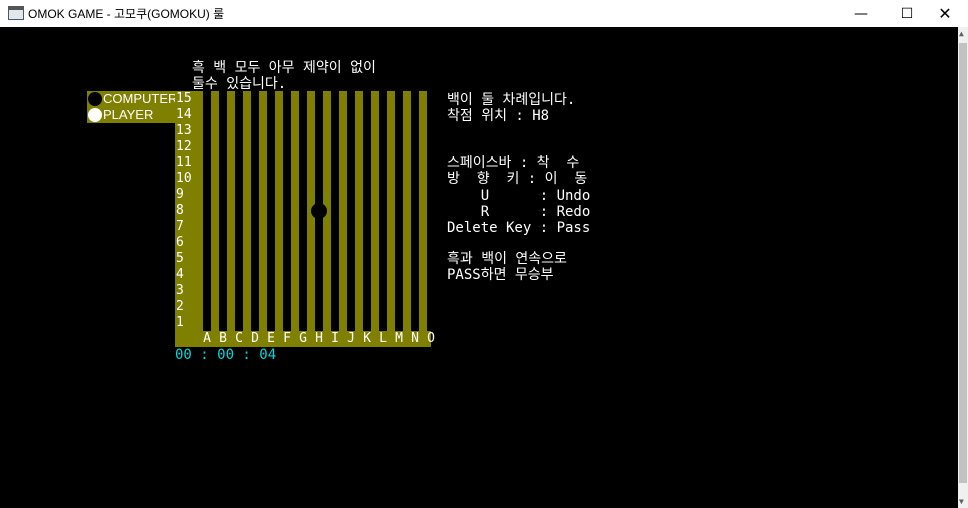 The image size is (968, 508). What do you see at coordinates (335, 338) in the screenshot?
I see `column-label: I` at bounding box center [335, 338].